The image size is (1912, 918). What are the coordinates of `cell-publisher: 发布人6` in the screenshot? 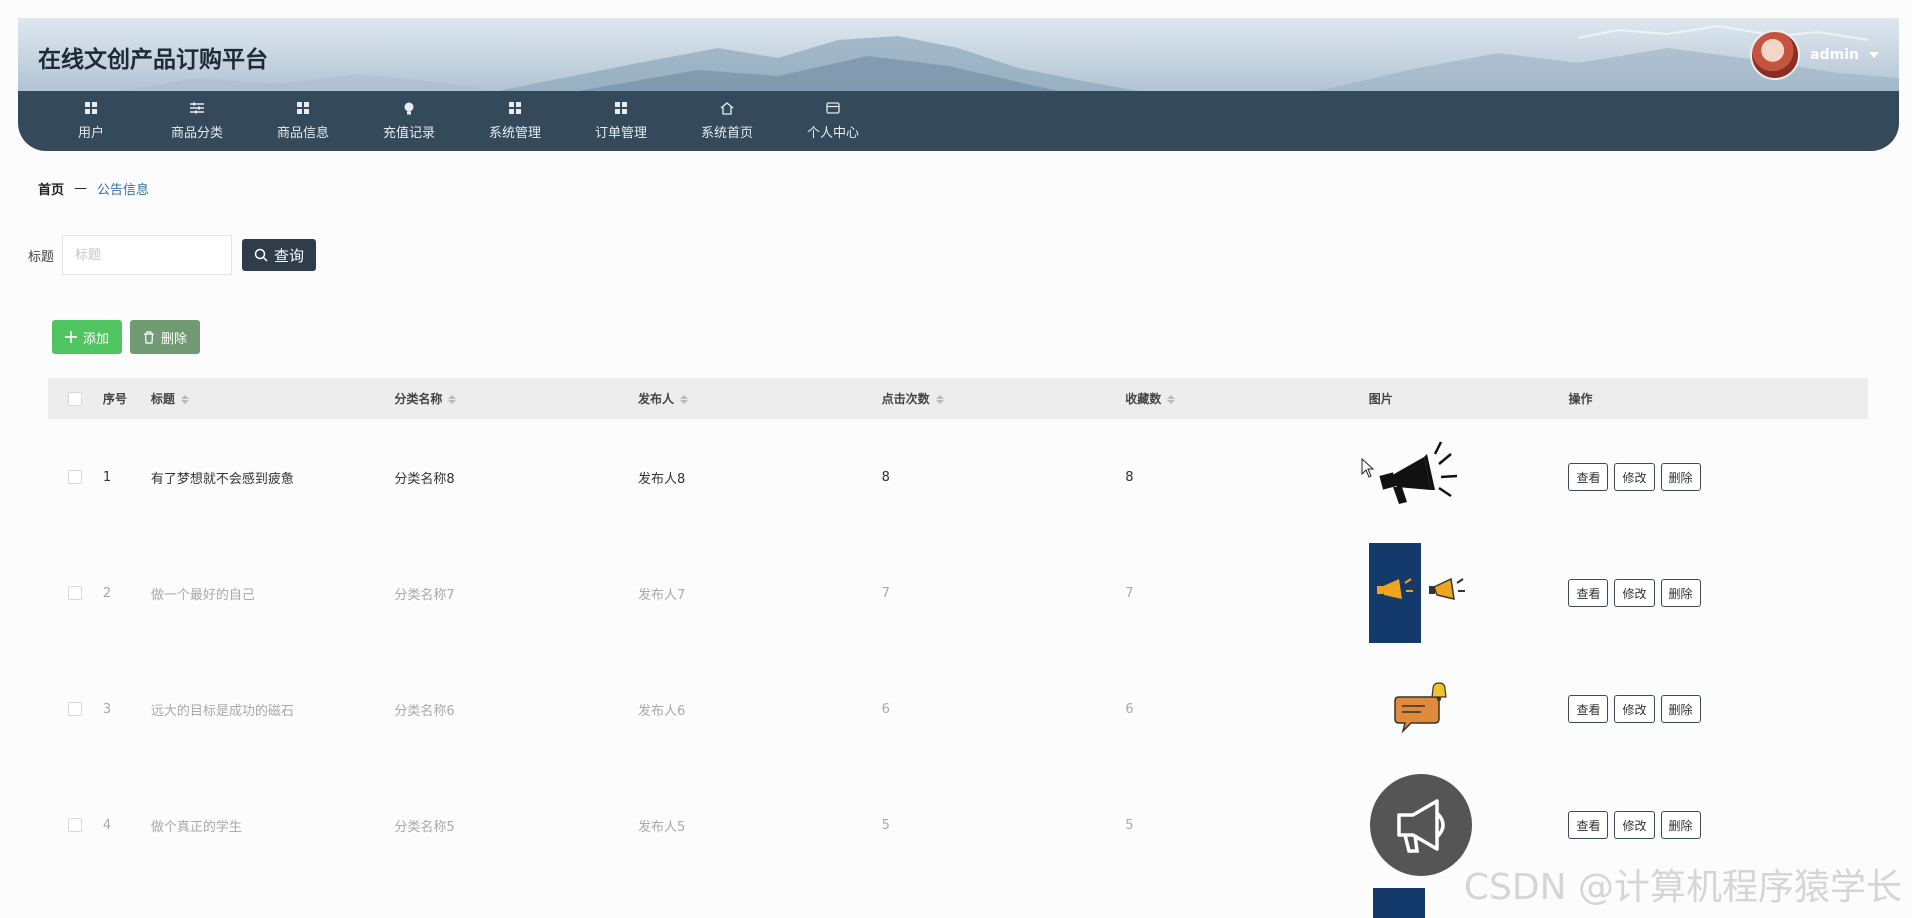 It's located at (662, 711).